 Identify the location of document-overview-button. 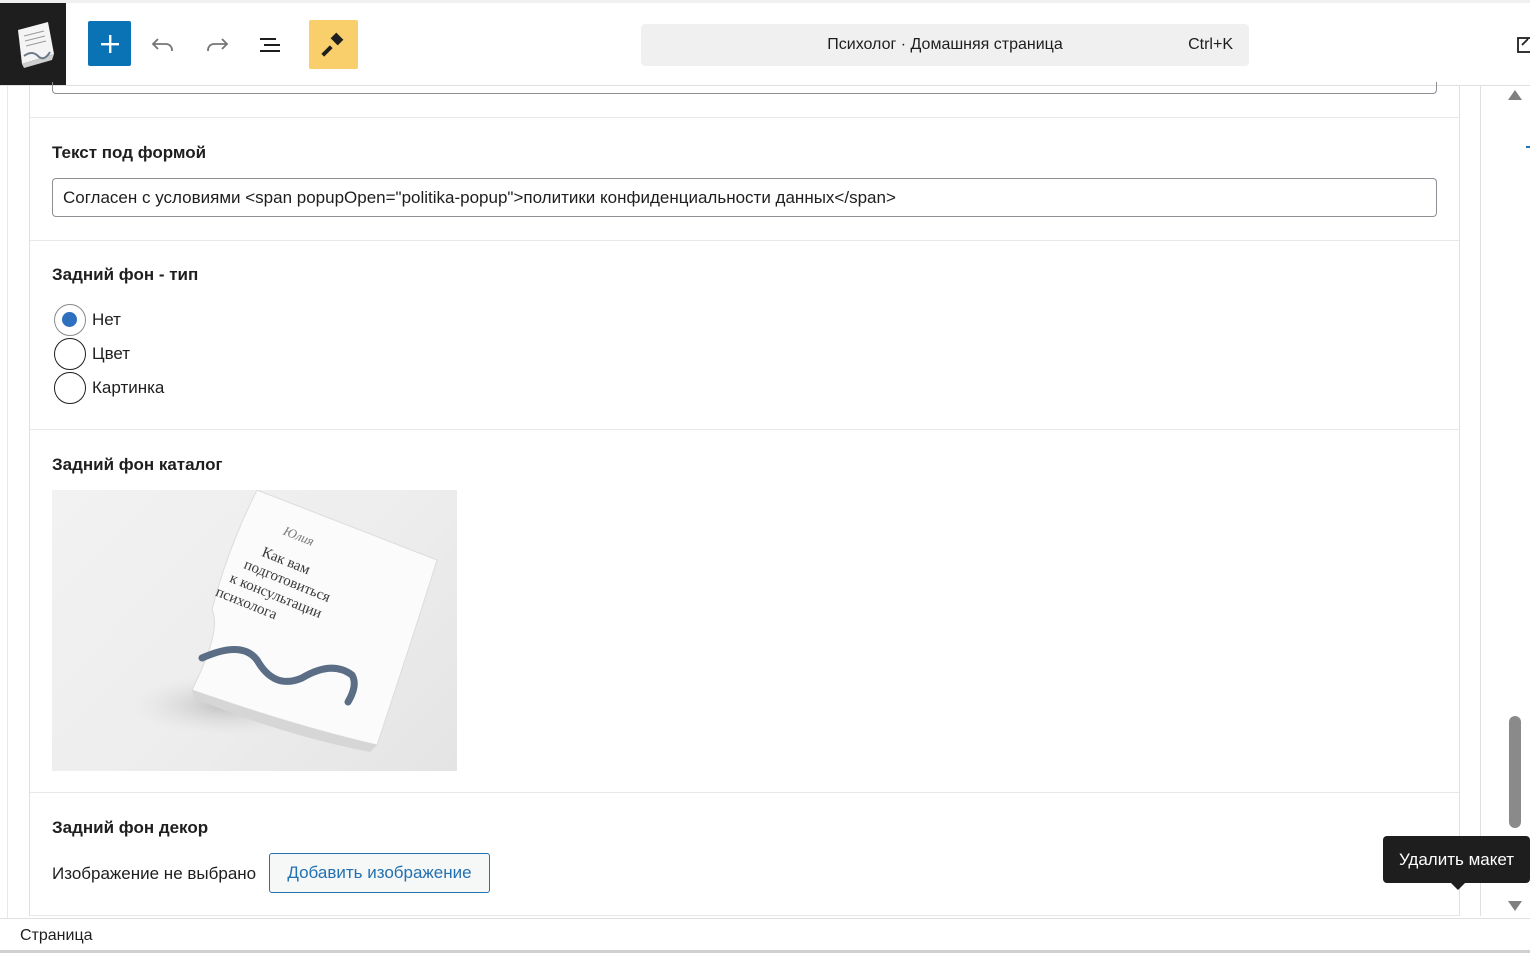
(271, 44).